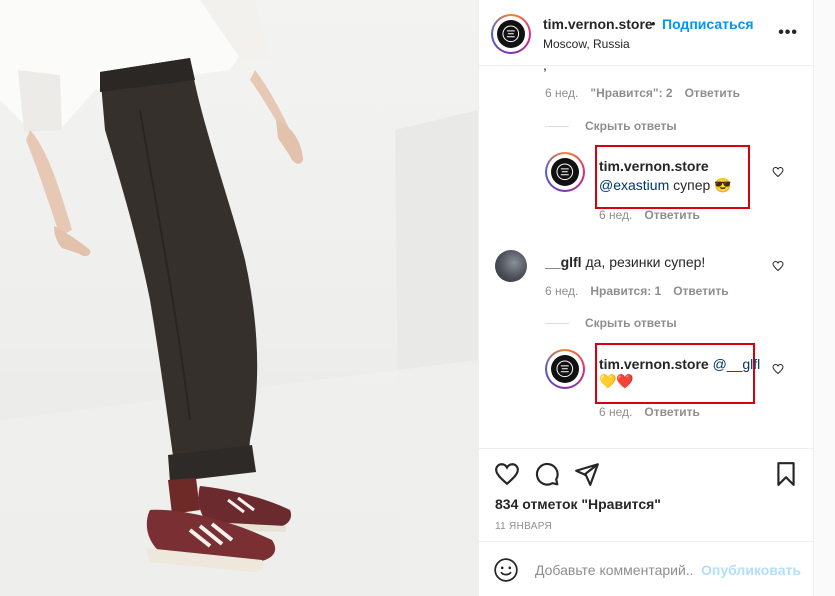  I want to click on add-comment-bar: Опубликовать, so click(646, 568).